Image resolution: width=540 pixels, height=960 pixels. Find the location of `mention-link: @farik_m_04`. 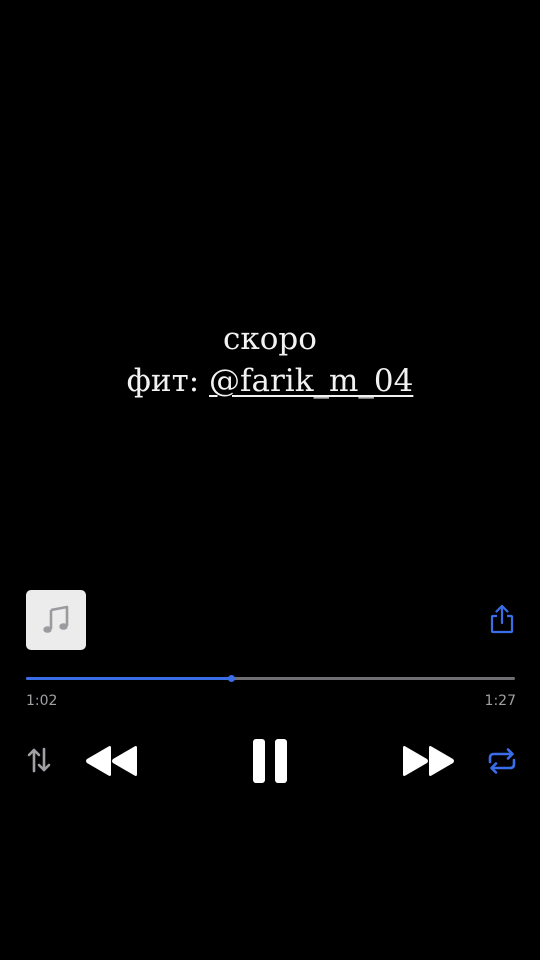

mention-link: @farik_m_04 is located at coordinates (311, 381).